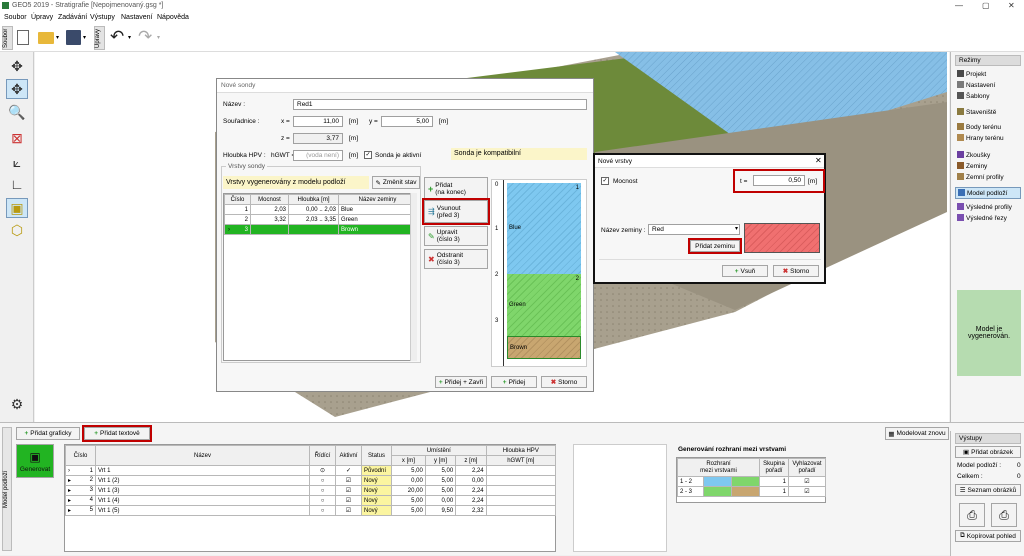 The height and width of the screenshot is (556, 1024). Describe the element at coordinates (984, 207) in the screenshot. I see `mode-vysledne-profily: Výsledné profily` at that location.